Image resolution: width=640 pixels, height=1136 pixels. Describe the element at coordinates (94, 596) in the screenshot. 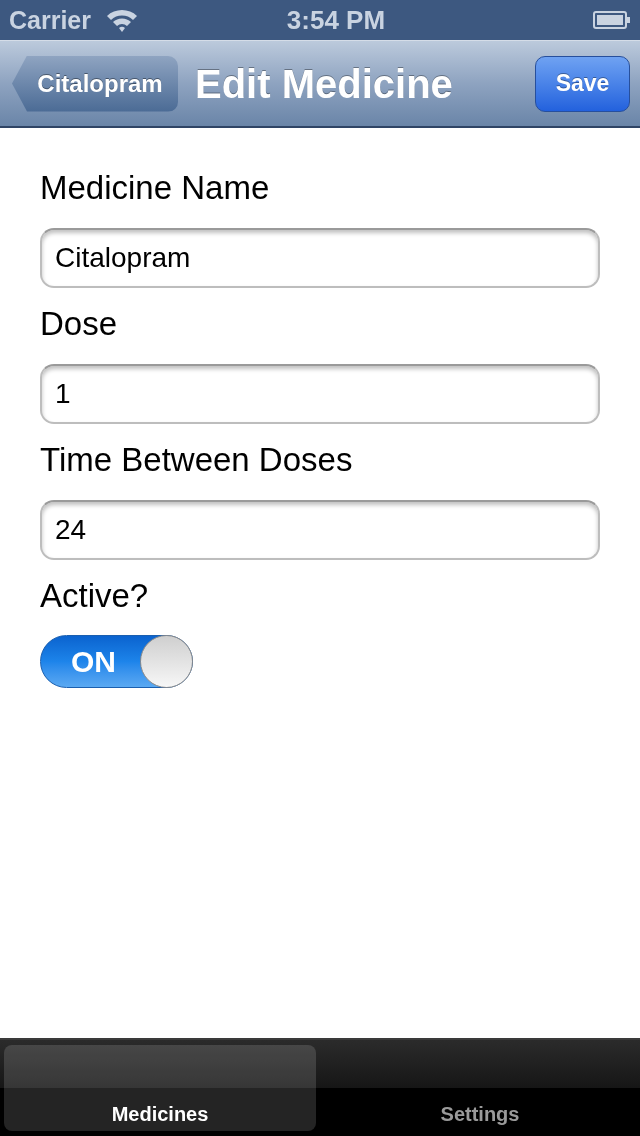

I see `field-label: Active?` at that location.